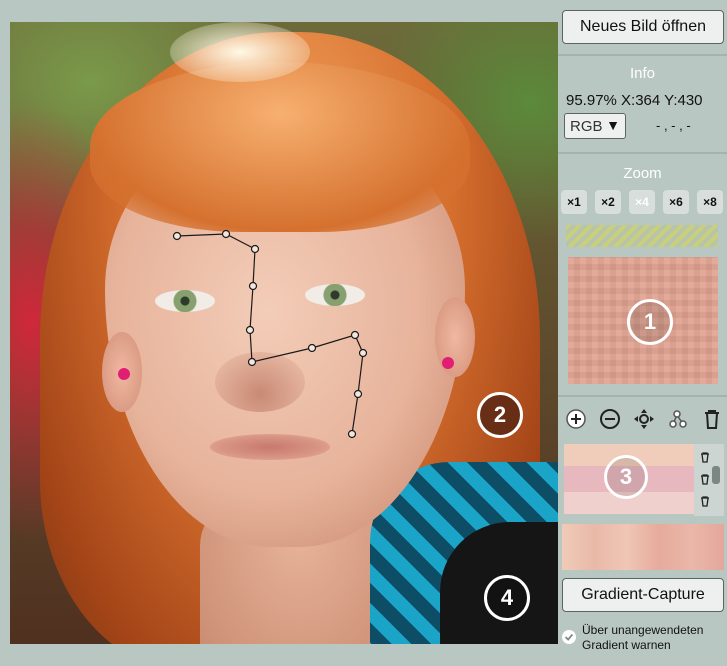 The image size is (727, 666). What do you see at coordinates (716, 475) in the screenshot?
I see `scroll-thumb` at bounding box center [716, 475].